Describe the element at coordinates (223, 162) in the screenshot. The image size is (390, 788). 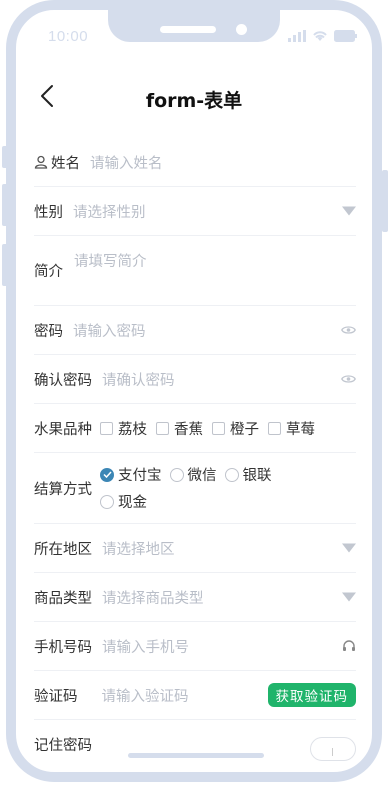
I see `name-input: 请输入姓名` at that location.